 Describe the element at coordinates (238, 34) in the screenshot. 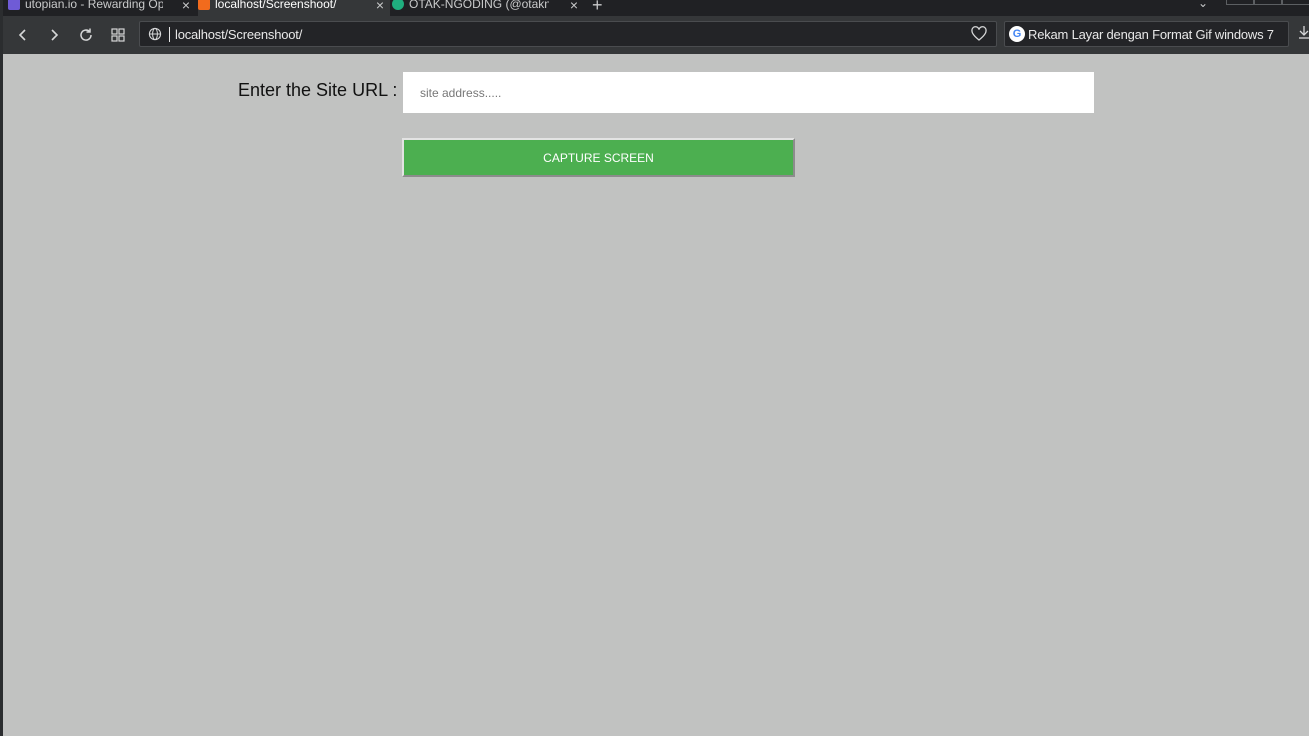

I see `address-text: localhost/Screenshoot/` at that location.